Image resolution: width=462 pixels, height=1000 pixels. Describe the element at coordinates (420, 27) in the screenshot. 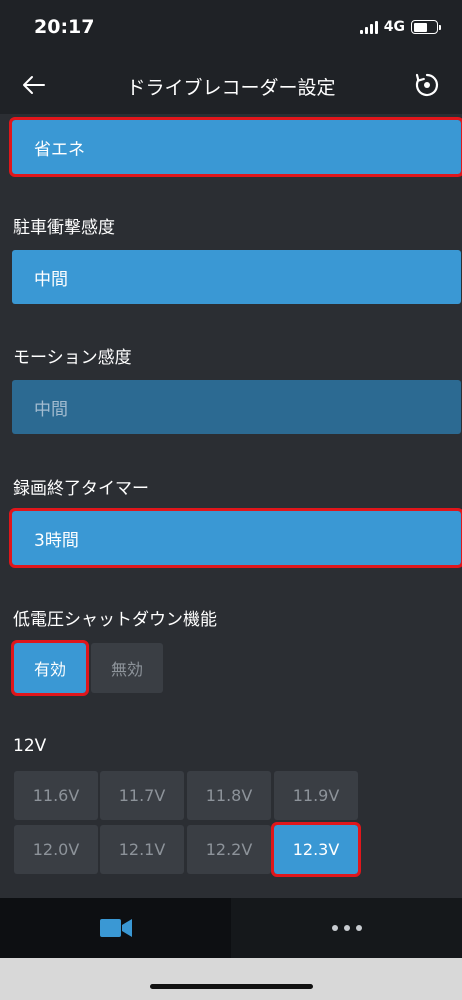

I see `battery-level` at that location.